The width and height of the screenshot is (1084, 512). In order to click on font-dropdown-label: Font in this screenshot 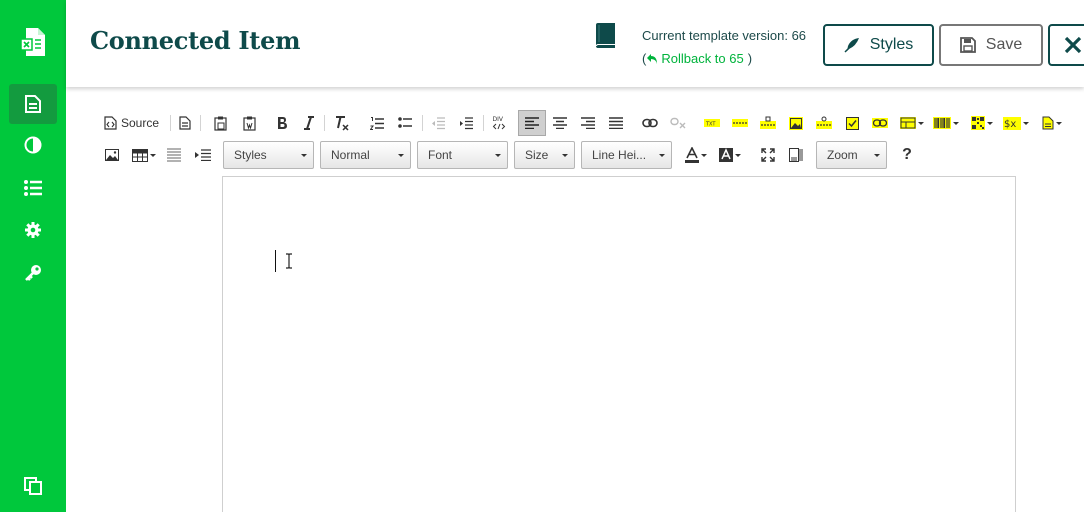, I will do `click(440, 155)`.